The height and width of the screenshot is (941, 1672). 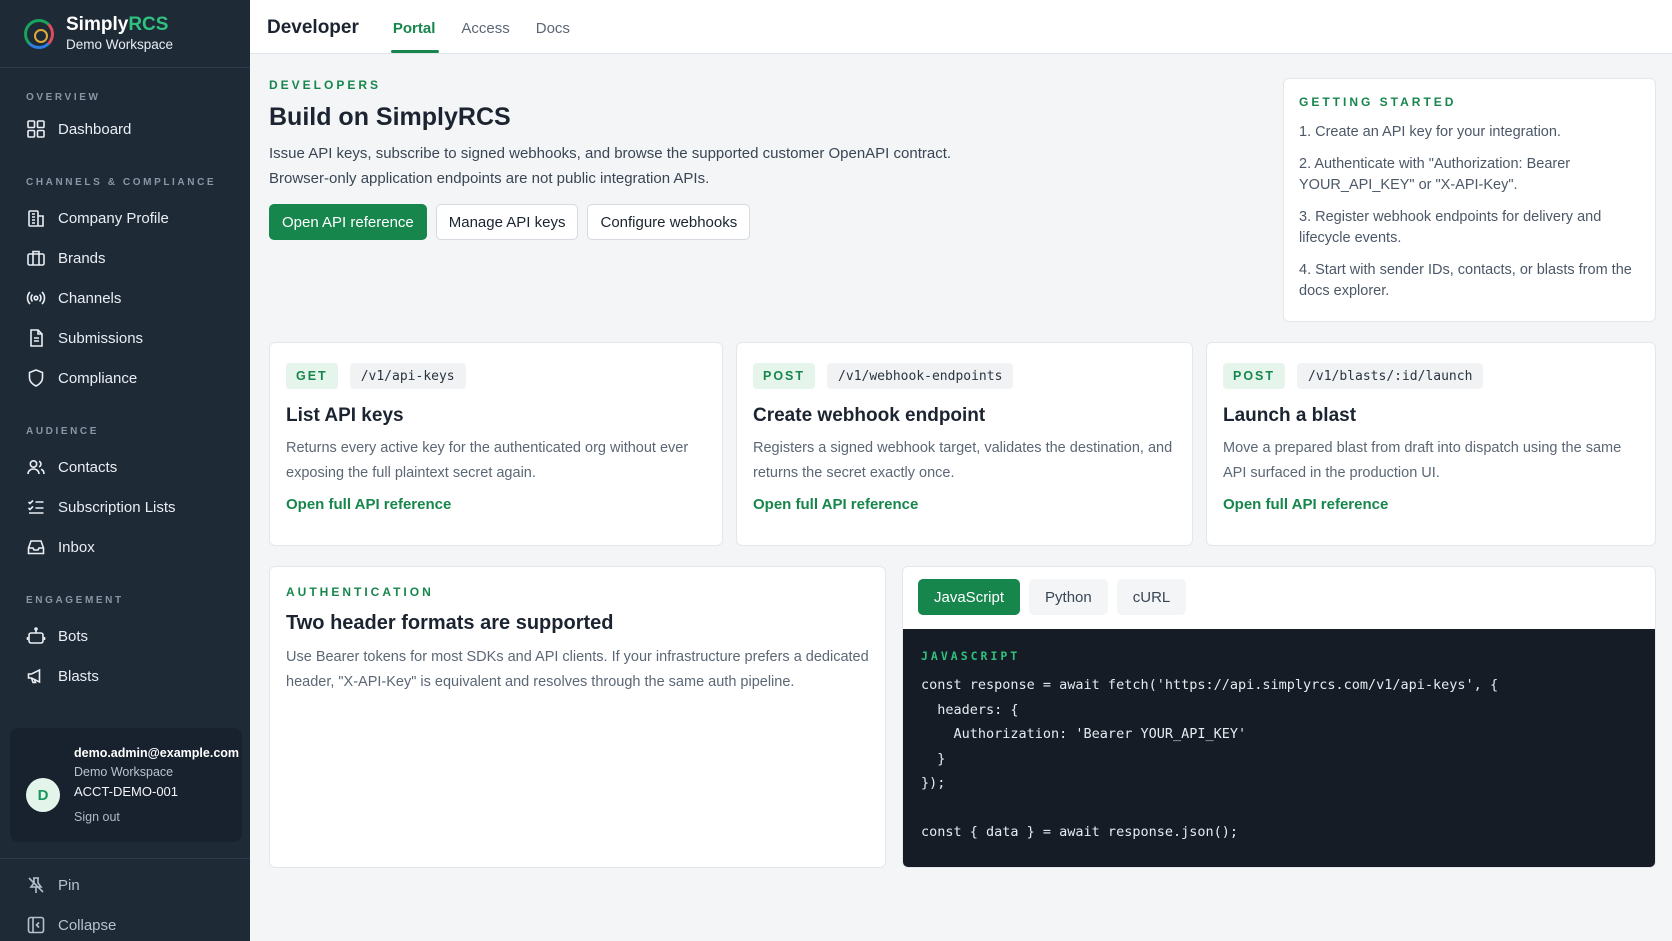 What do you see at coordinates (390, 117) in the screenshot?
I see `hero-title: Build on SimplyRCS` at bounding box center [390, 117].